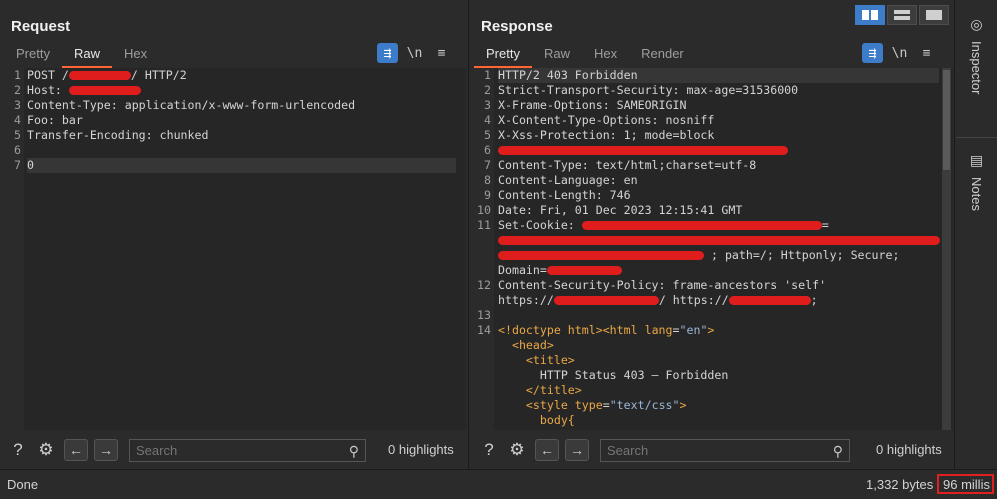  What do you see at coordinates (934, 15) in the screenshot?
I see `layout-tabbed-icon` at bounding box center [934, 15].